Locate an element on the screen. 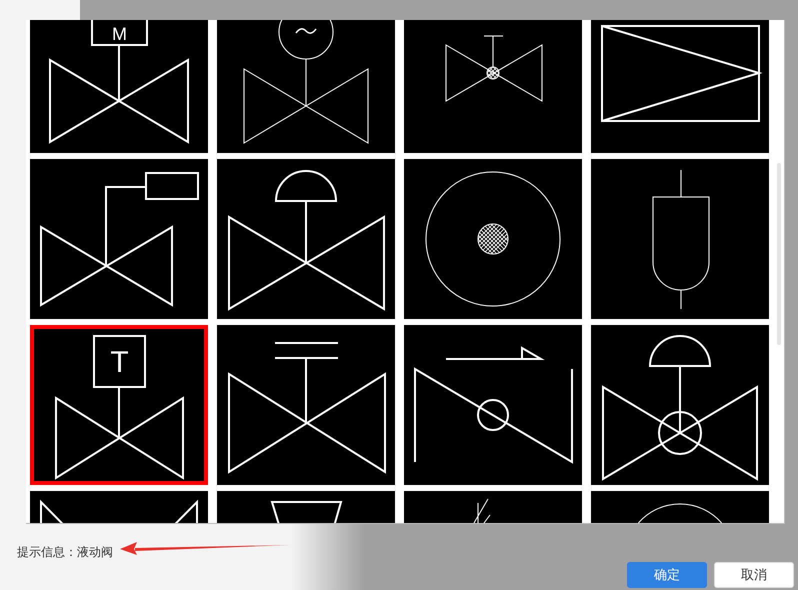  cancel-button: 取消 is located at coordinates (754, 575).